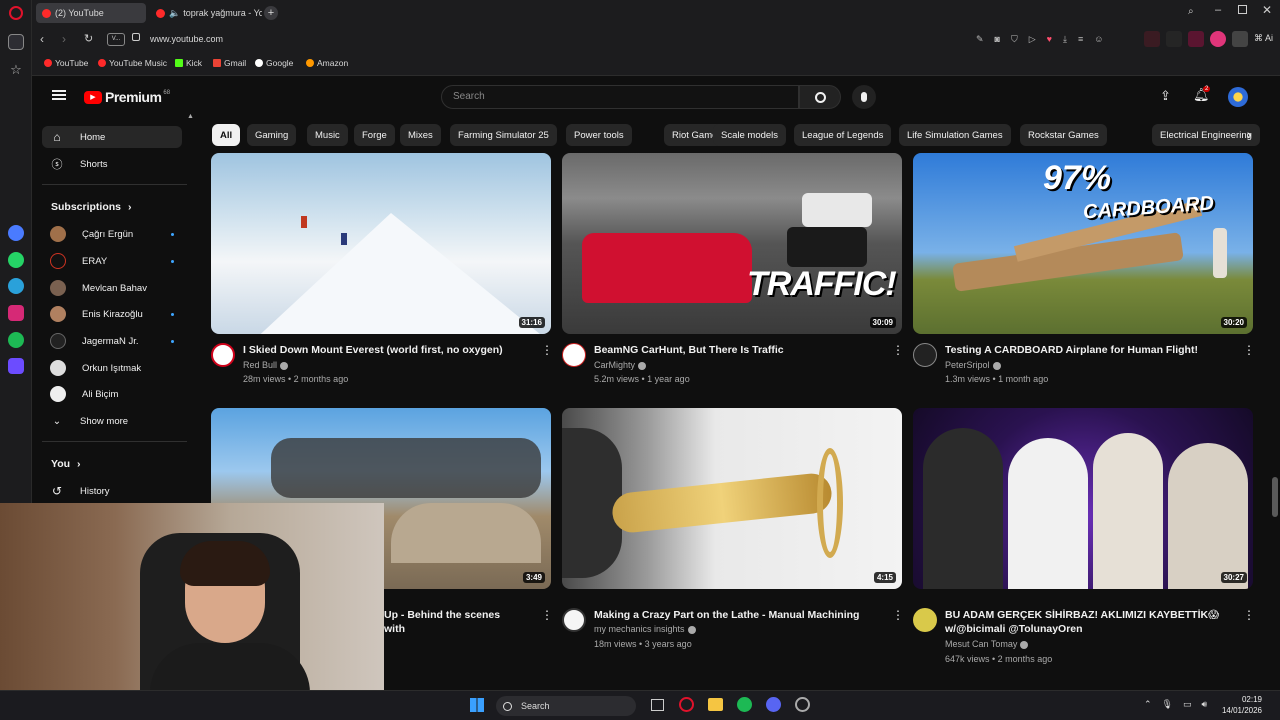 This screenshot has width=1280, height=720. What do you see at coordinates (112, 341) in the screenshot?
I see `sidebar-sub-jagerman: JagermaN Jr.` at bounding box center [112, 341].